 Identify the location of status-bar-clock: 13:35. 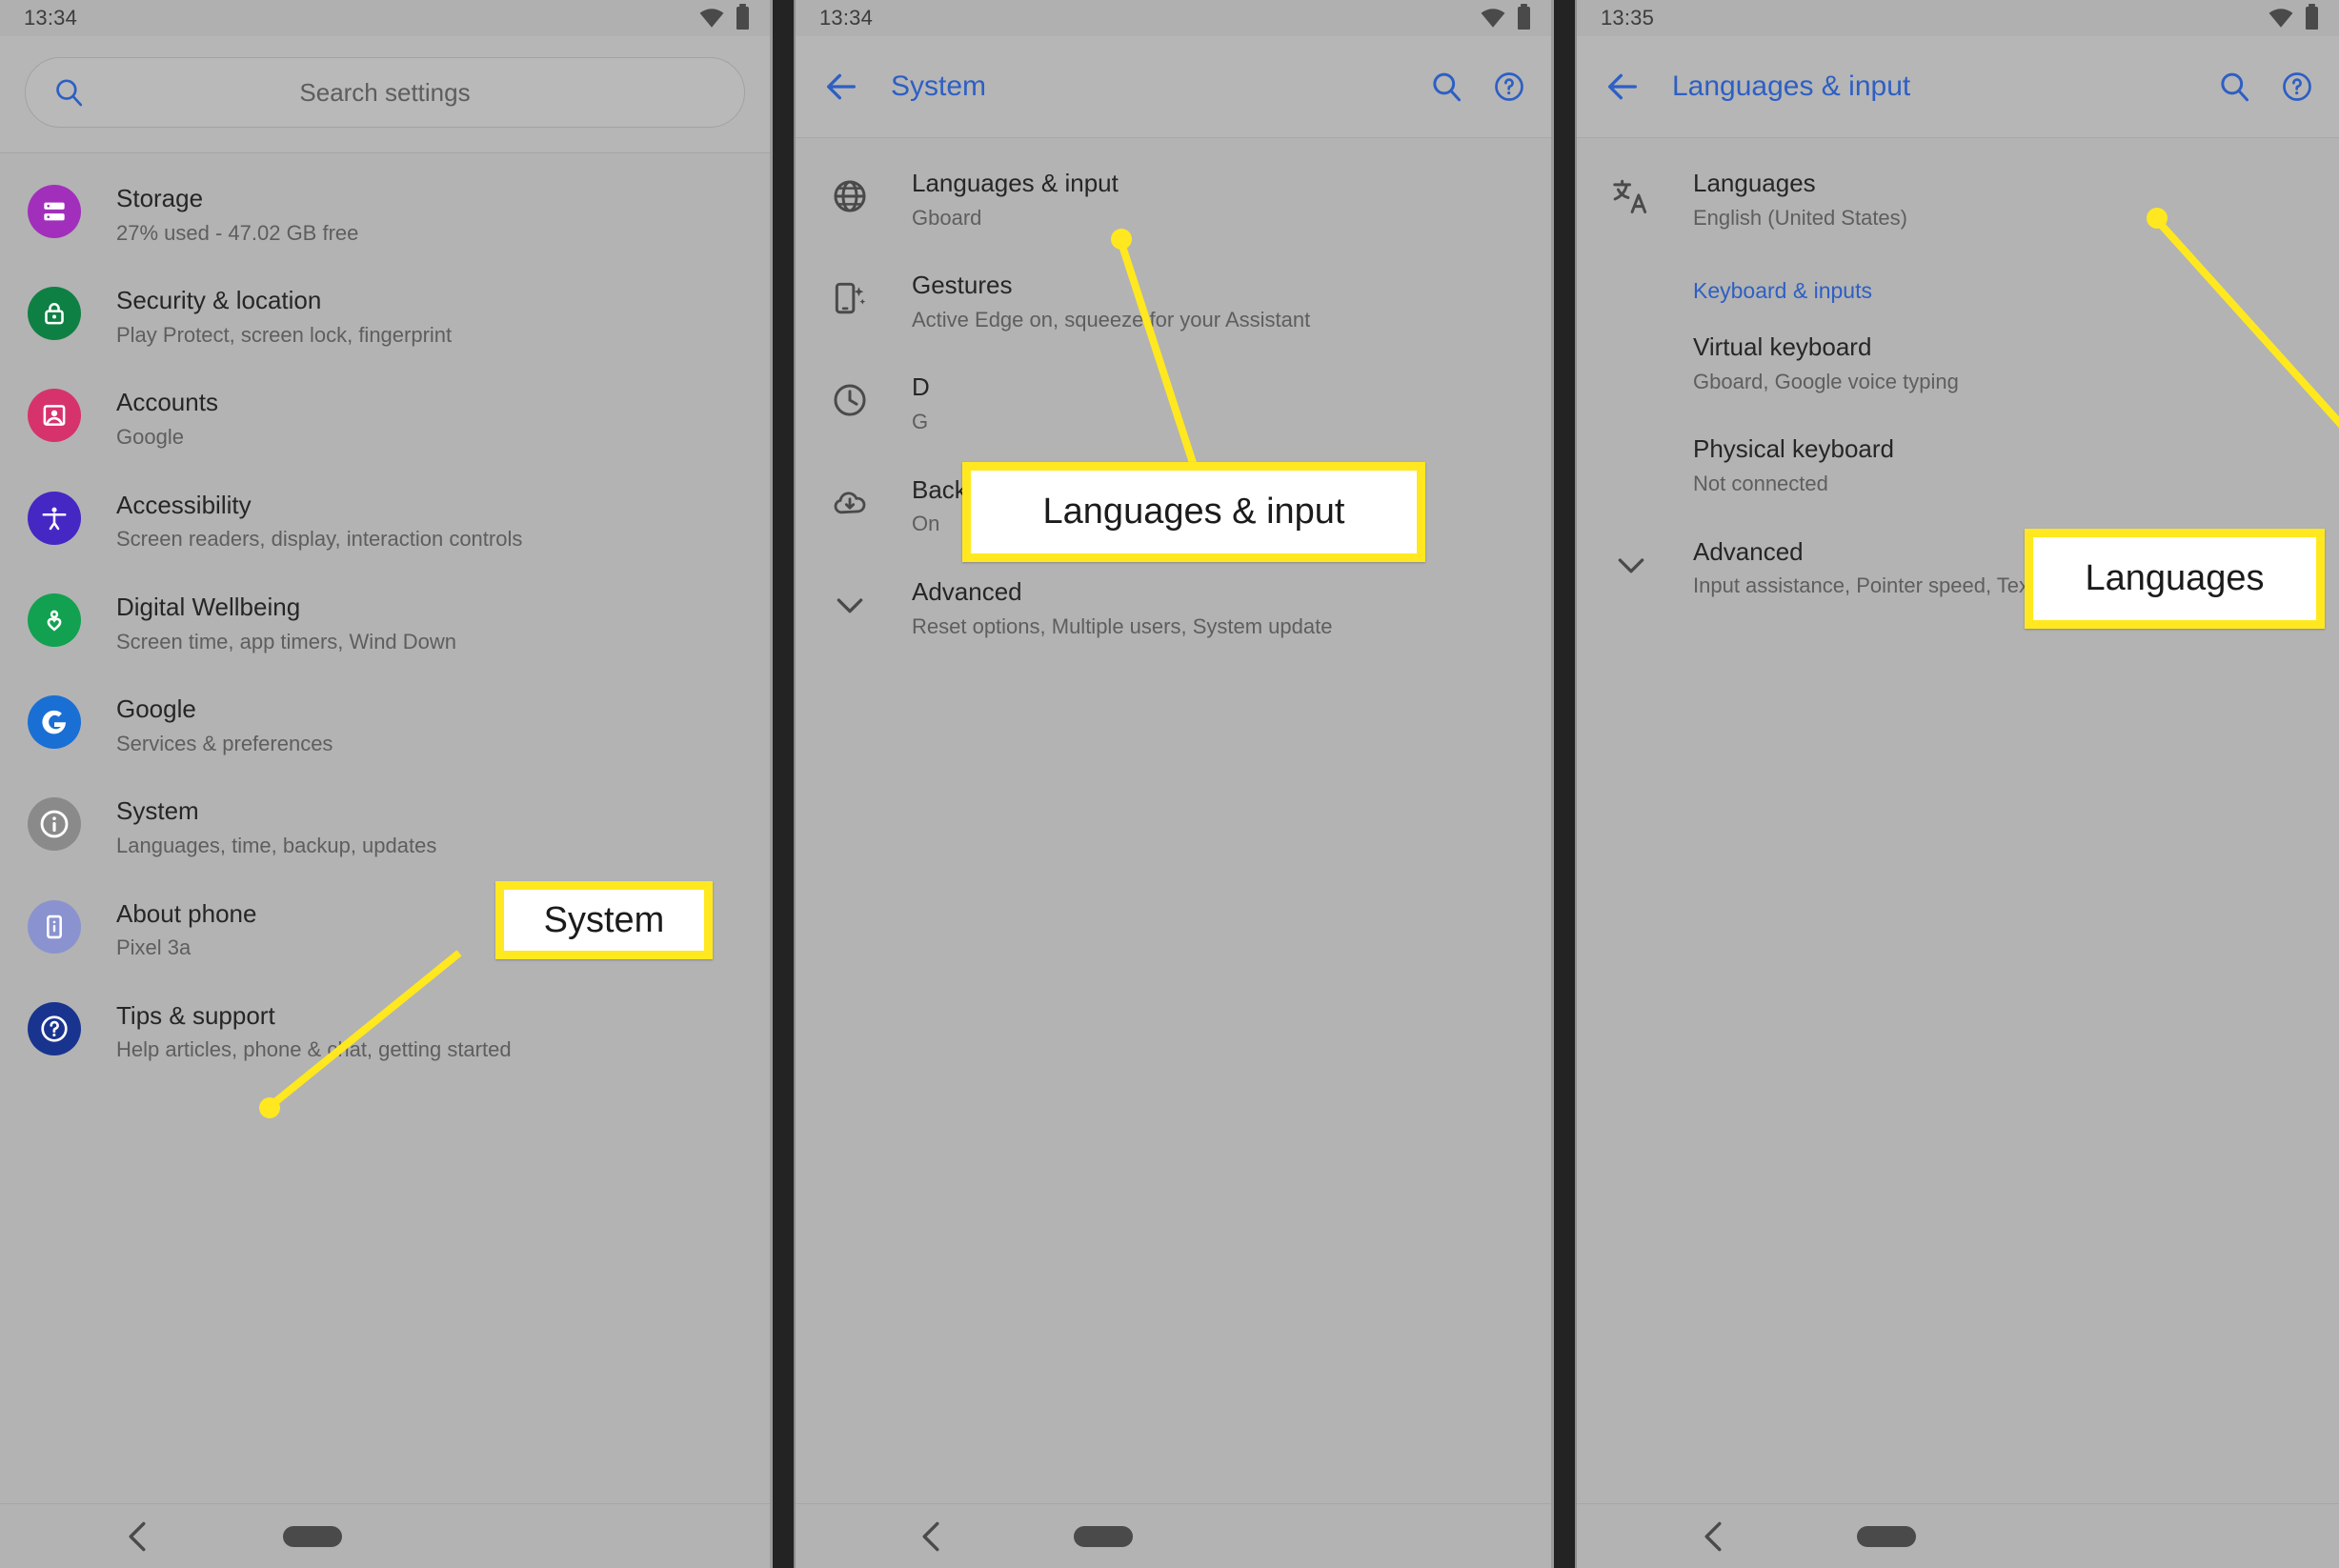
(1628, 18).